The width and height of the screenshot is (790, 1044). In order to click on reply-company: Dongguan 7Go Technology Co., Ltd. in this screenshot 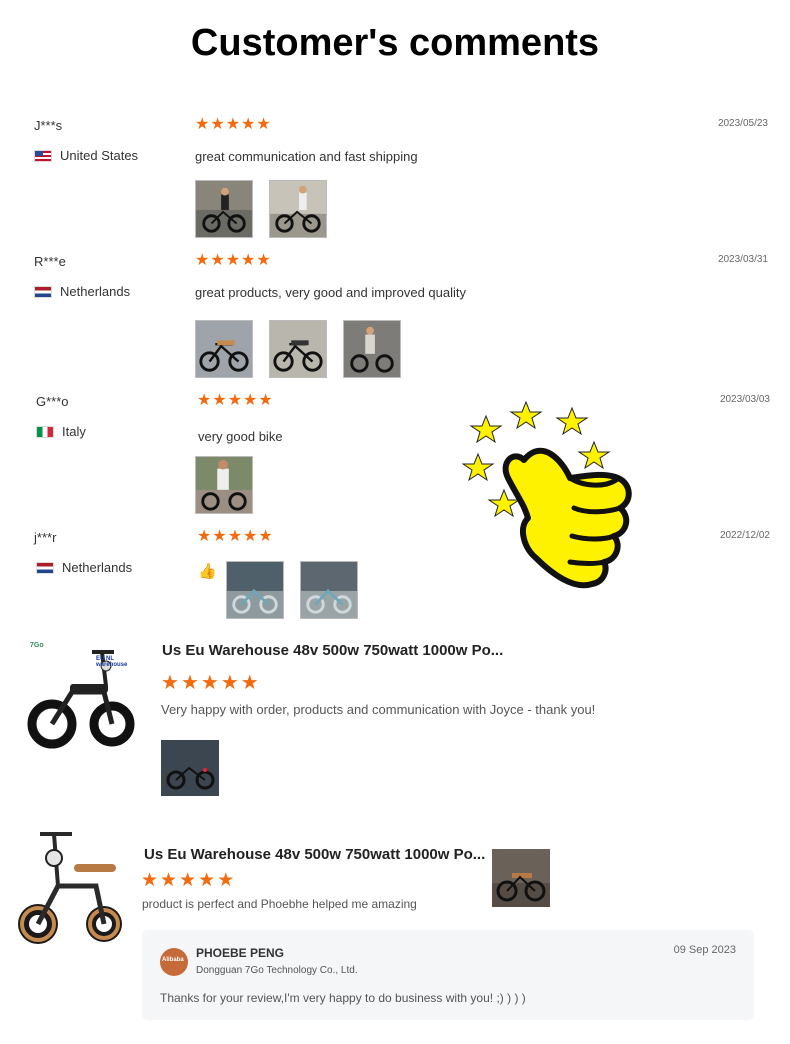, I will do `click(277, 970)`.